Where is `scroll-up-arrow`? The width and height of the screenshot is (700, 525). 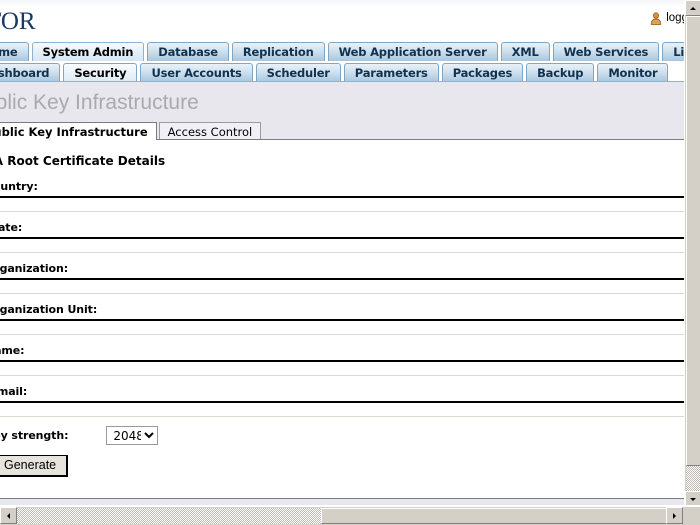 scroll-up-arrow is located at coordinates (692, 8).